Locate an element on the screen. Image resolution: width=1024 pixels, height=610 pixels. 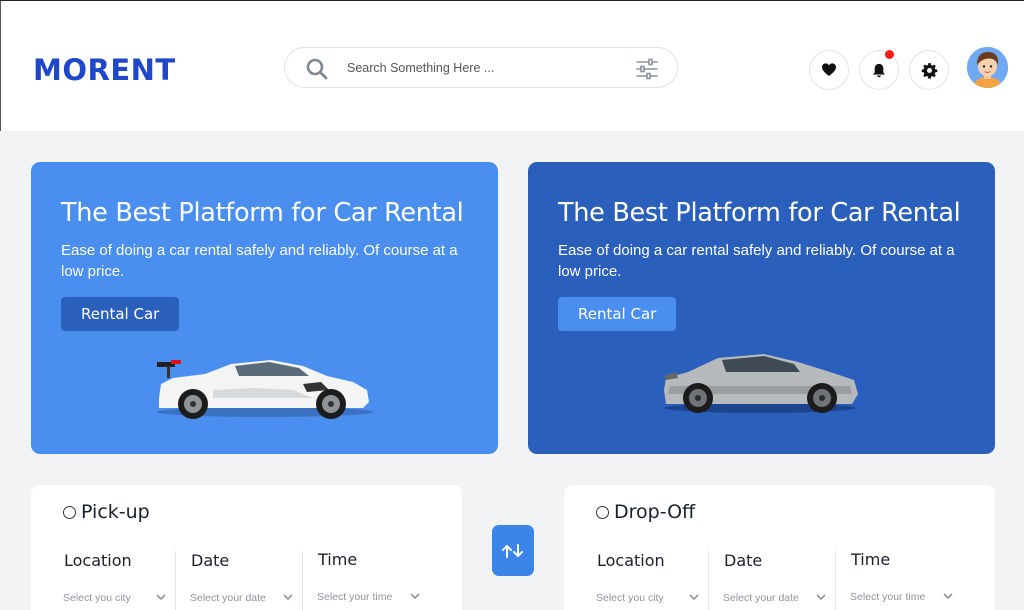
white-supercar-image is located at coordinates (265, 389).